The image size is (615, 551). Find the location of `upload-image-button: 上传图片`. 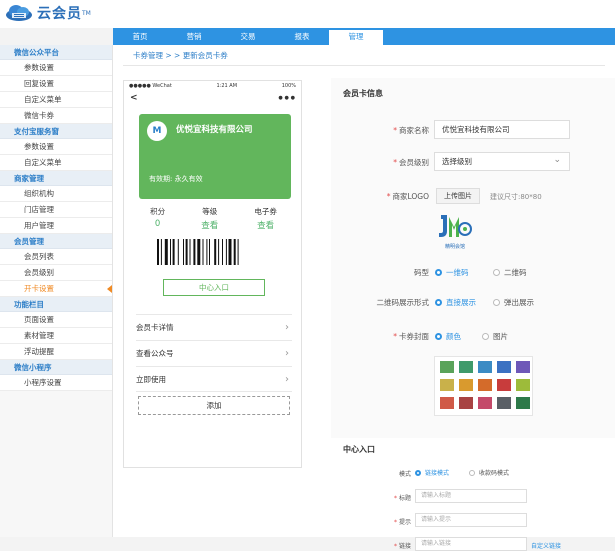

upload-image-button: 上传图片 is located at coordinates (458, 196).